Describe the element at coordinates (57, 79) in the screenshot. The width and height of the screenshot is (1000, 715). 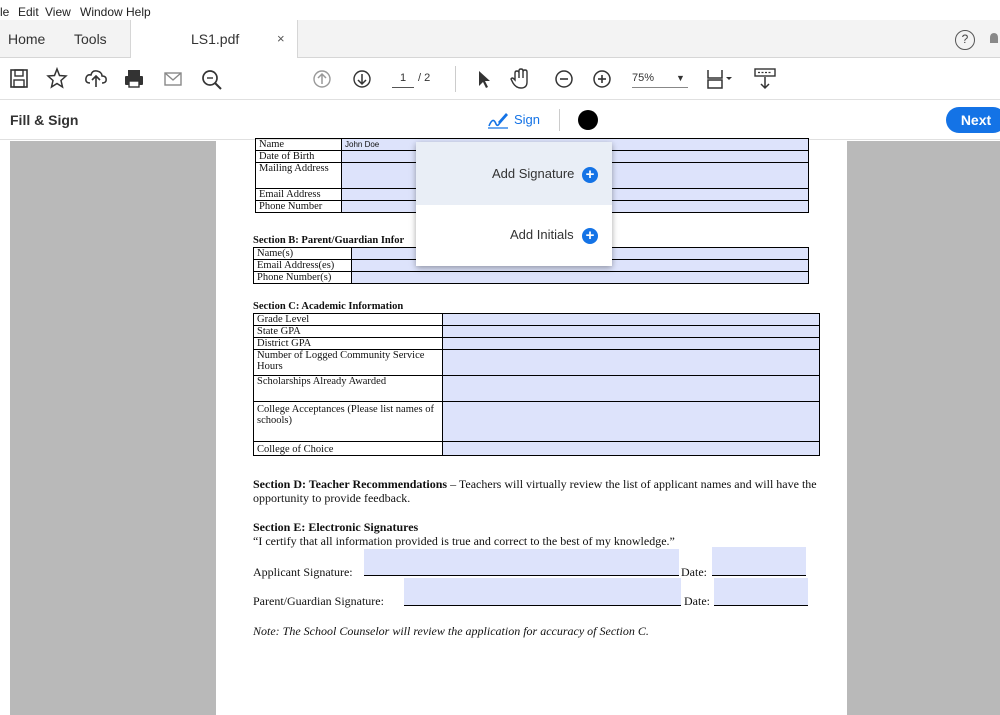
I see `bookmark-star-icon` at that location.